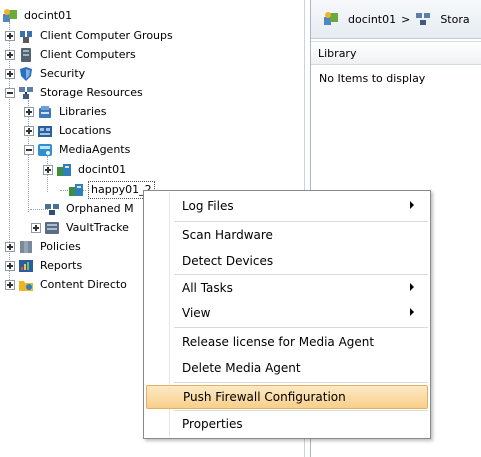  I want to click on tree-item-reports: Reports, so click(44, 266).